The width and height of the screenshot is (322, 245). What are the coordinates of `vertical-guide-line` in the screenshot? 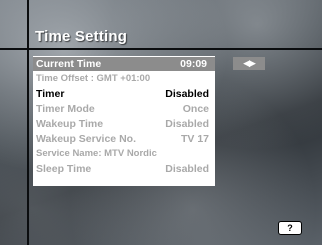 It's located at (28, 122).